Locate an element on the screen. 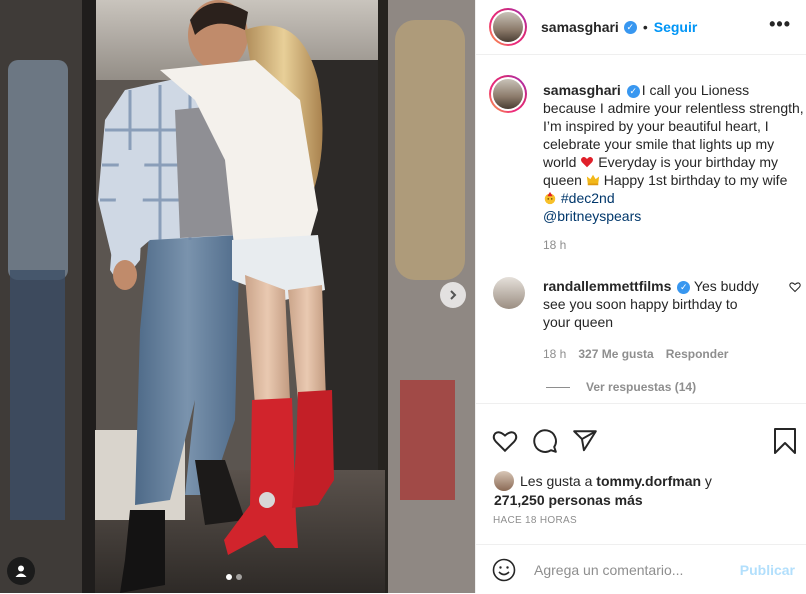 The width and height of the screenshot is (806, 594). comment-composer: Publicar is located at coordinates (641, 569).